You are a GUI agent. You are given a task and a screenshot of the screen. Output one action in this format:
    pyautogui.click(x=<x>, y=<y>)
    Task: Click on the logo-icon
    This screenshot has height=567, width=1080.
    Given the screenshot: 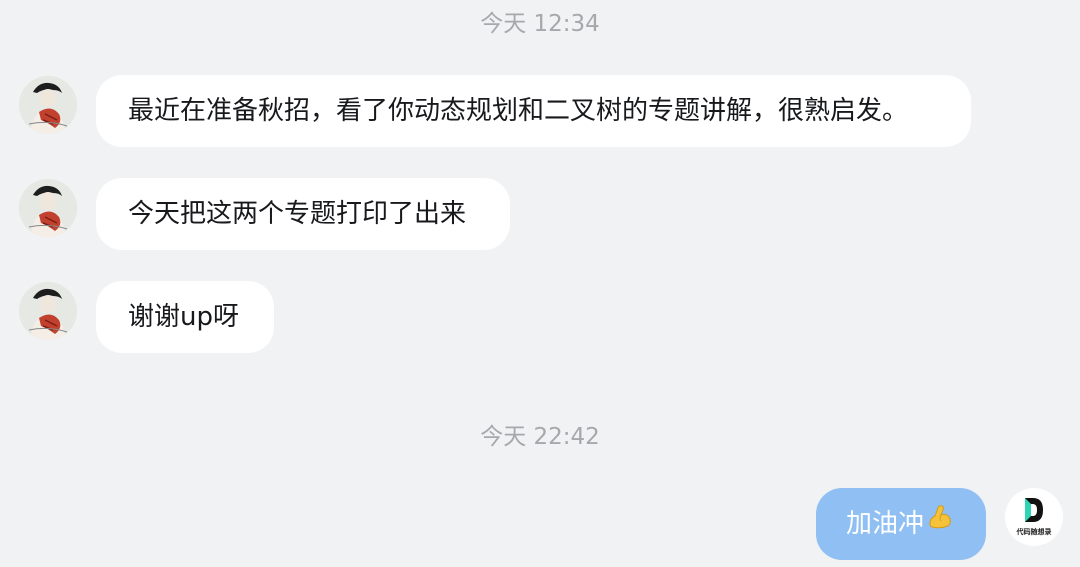 What is the action you would take?
    pyautogui.click(x=1034, y=512)
    